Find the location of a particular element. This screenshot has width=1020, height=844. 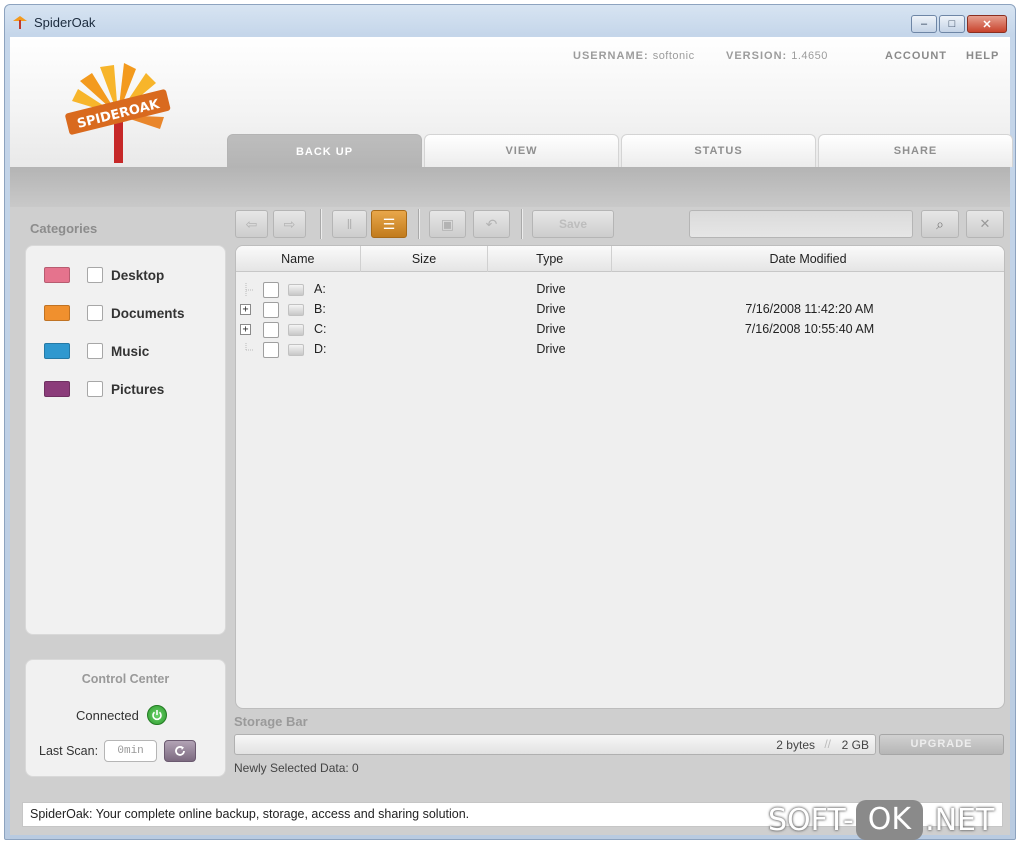

maximize-button: □ is located at coordinates (952, 24).